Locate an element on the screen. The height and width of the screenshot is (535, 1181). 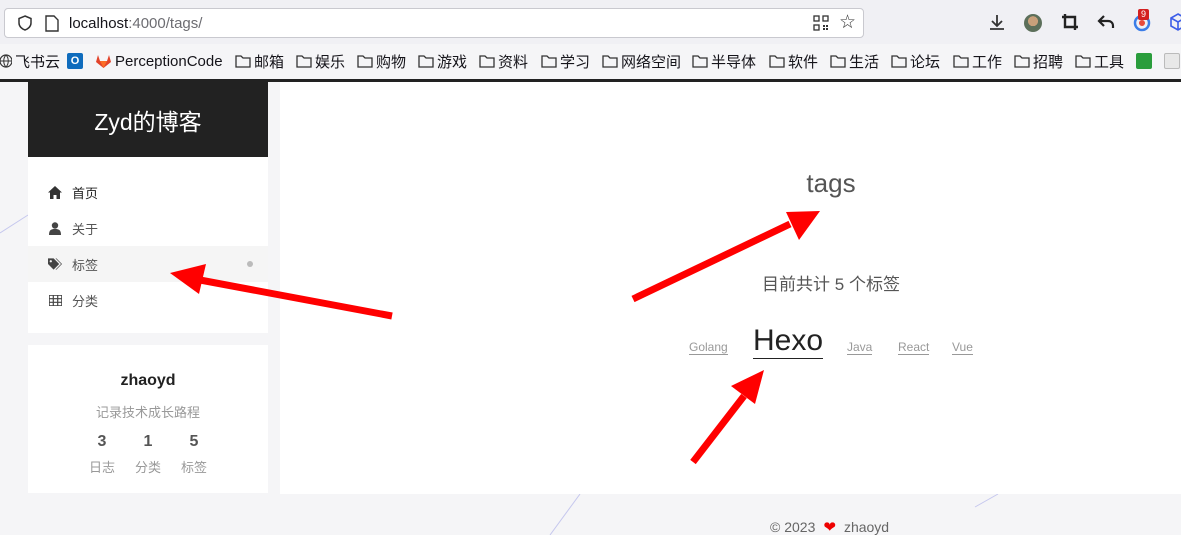
page-thumbnail-icon is located at coordinates (1172, 61).